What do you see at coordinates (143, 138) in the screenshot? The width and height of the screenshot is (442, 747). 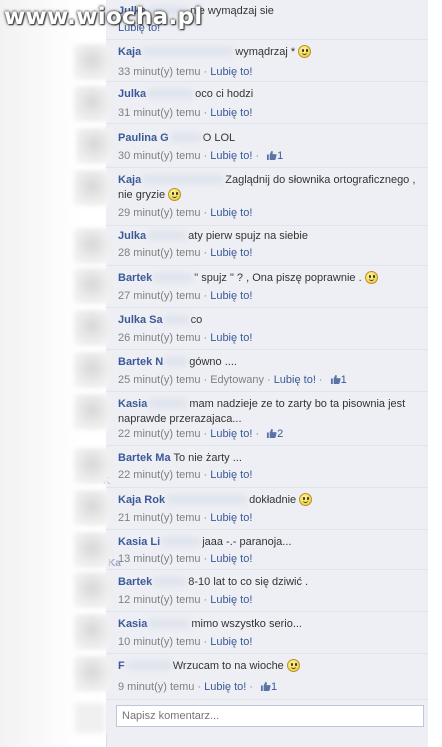 I see `comment-author: Paulina G` at bounding box center [143, 138].